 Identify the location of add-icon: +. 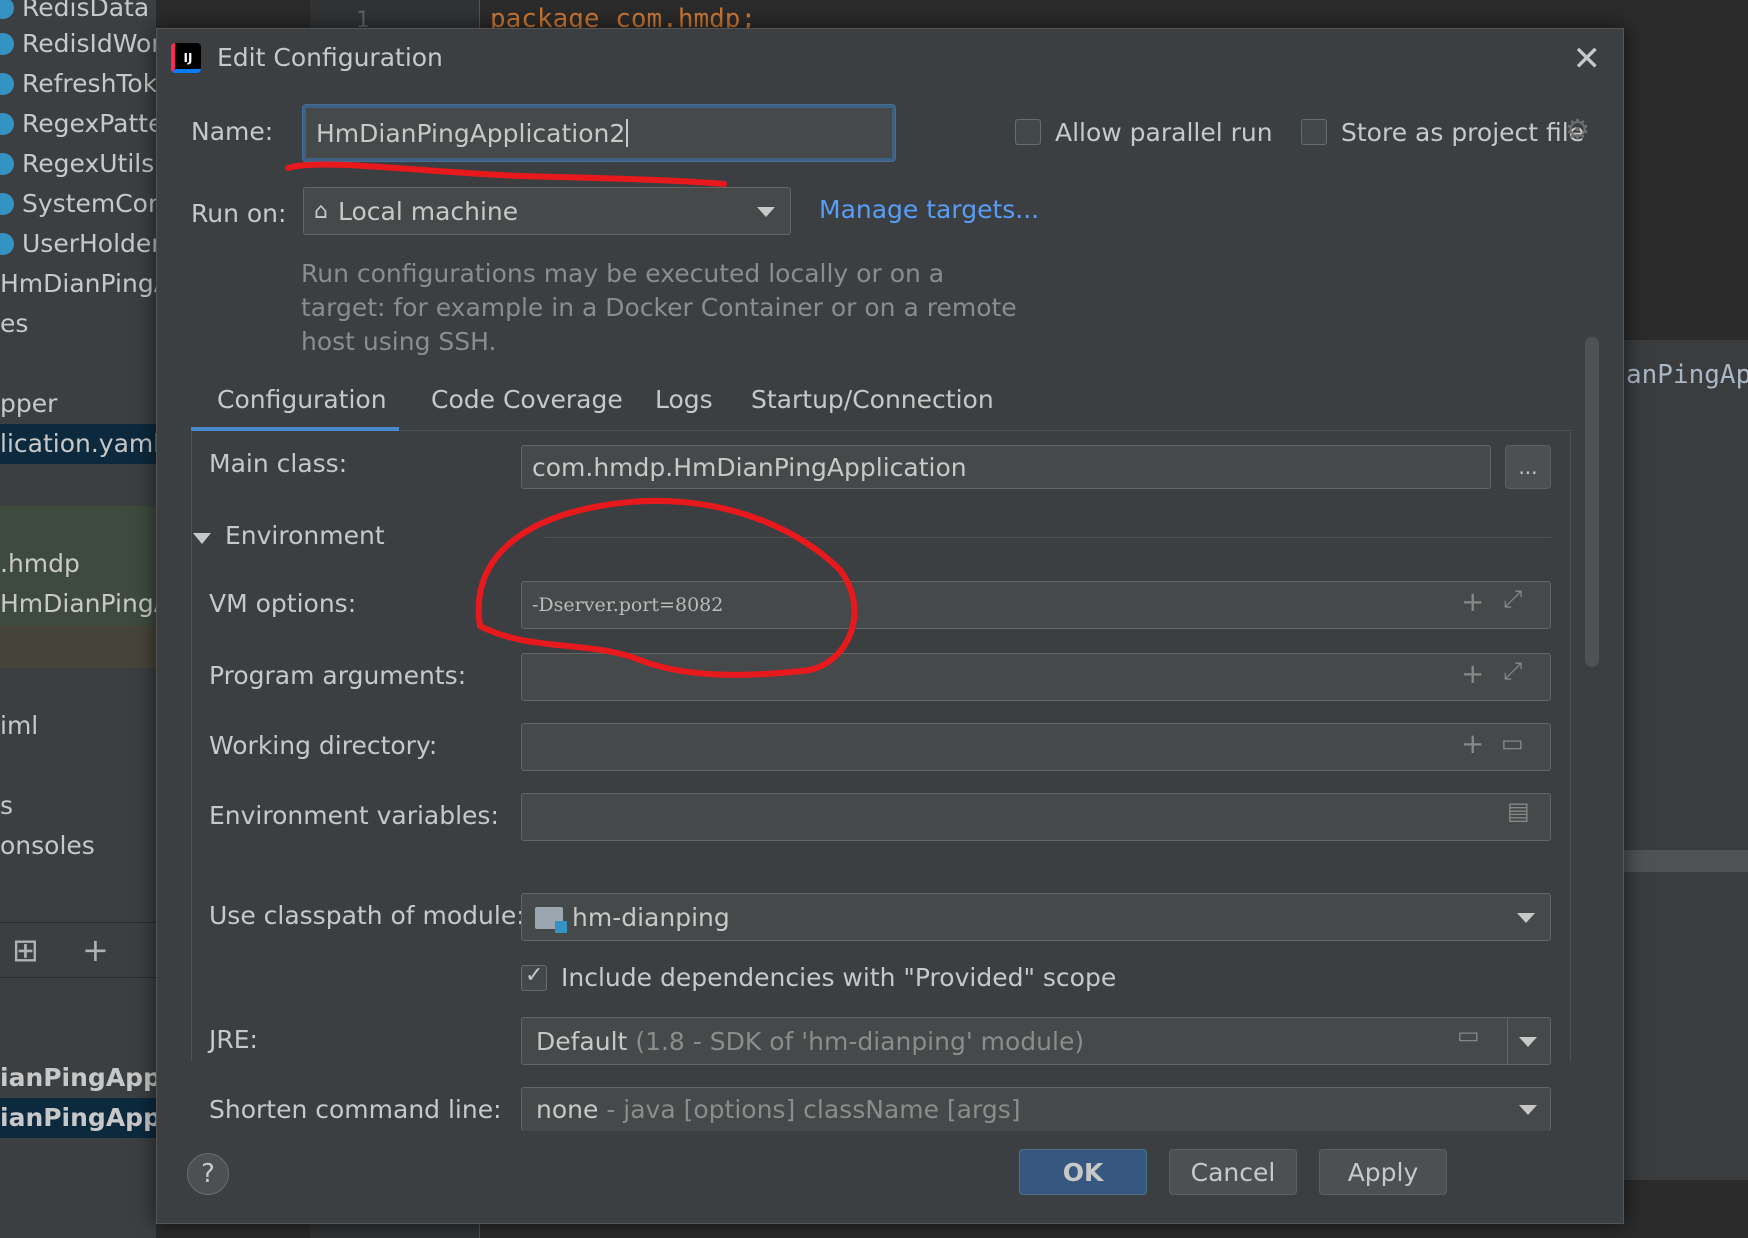
(95, 950).